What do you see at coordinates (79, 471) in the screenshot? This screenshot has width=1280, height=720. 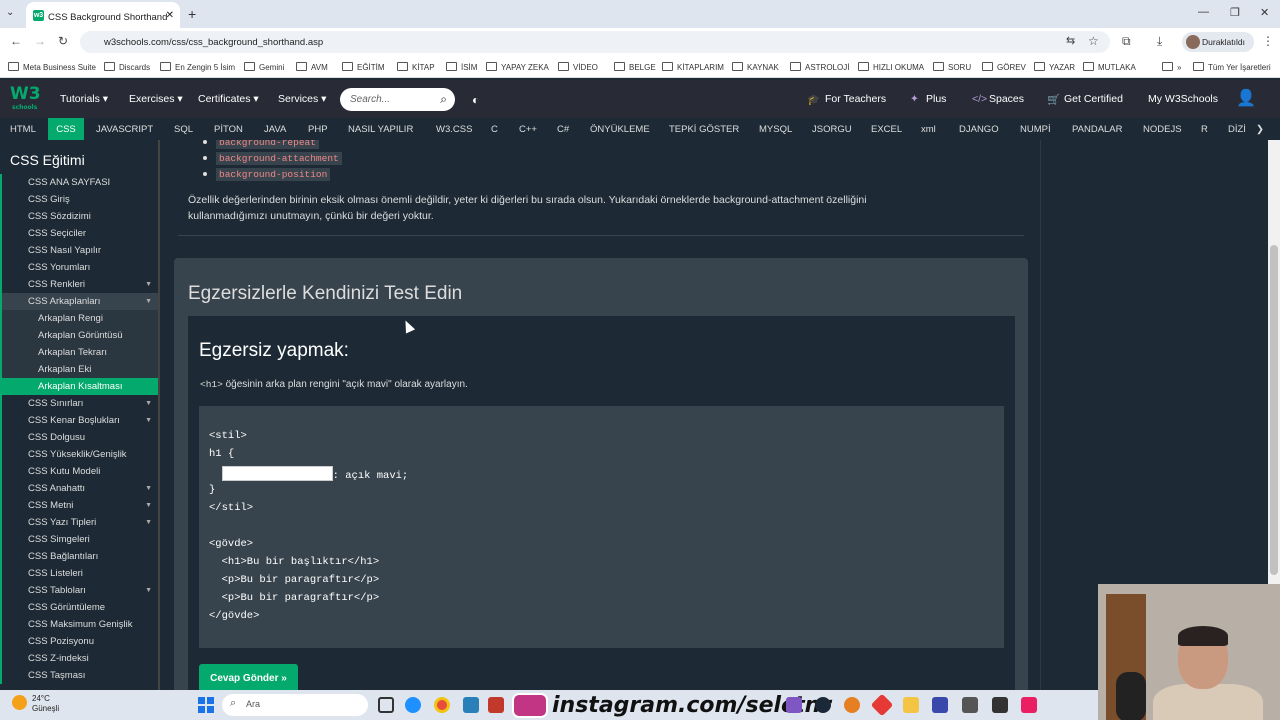 I see `sidebar-item: CSS Kutu Modeli` at bounding box center [79, 471].